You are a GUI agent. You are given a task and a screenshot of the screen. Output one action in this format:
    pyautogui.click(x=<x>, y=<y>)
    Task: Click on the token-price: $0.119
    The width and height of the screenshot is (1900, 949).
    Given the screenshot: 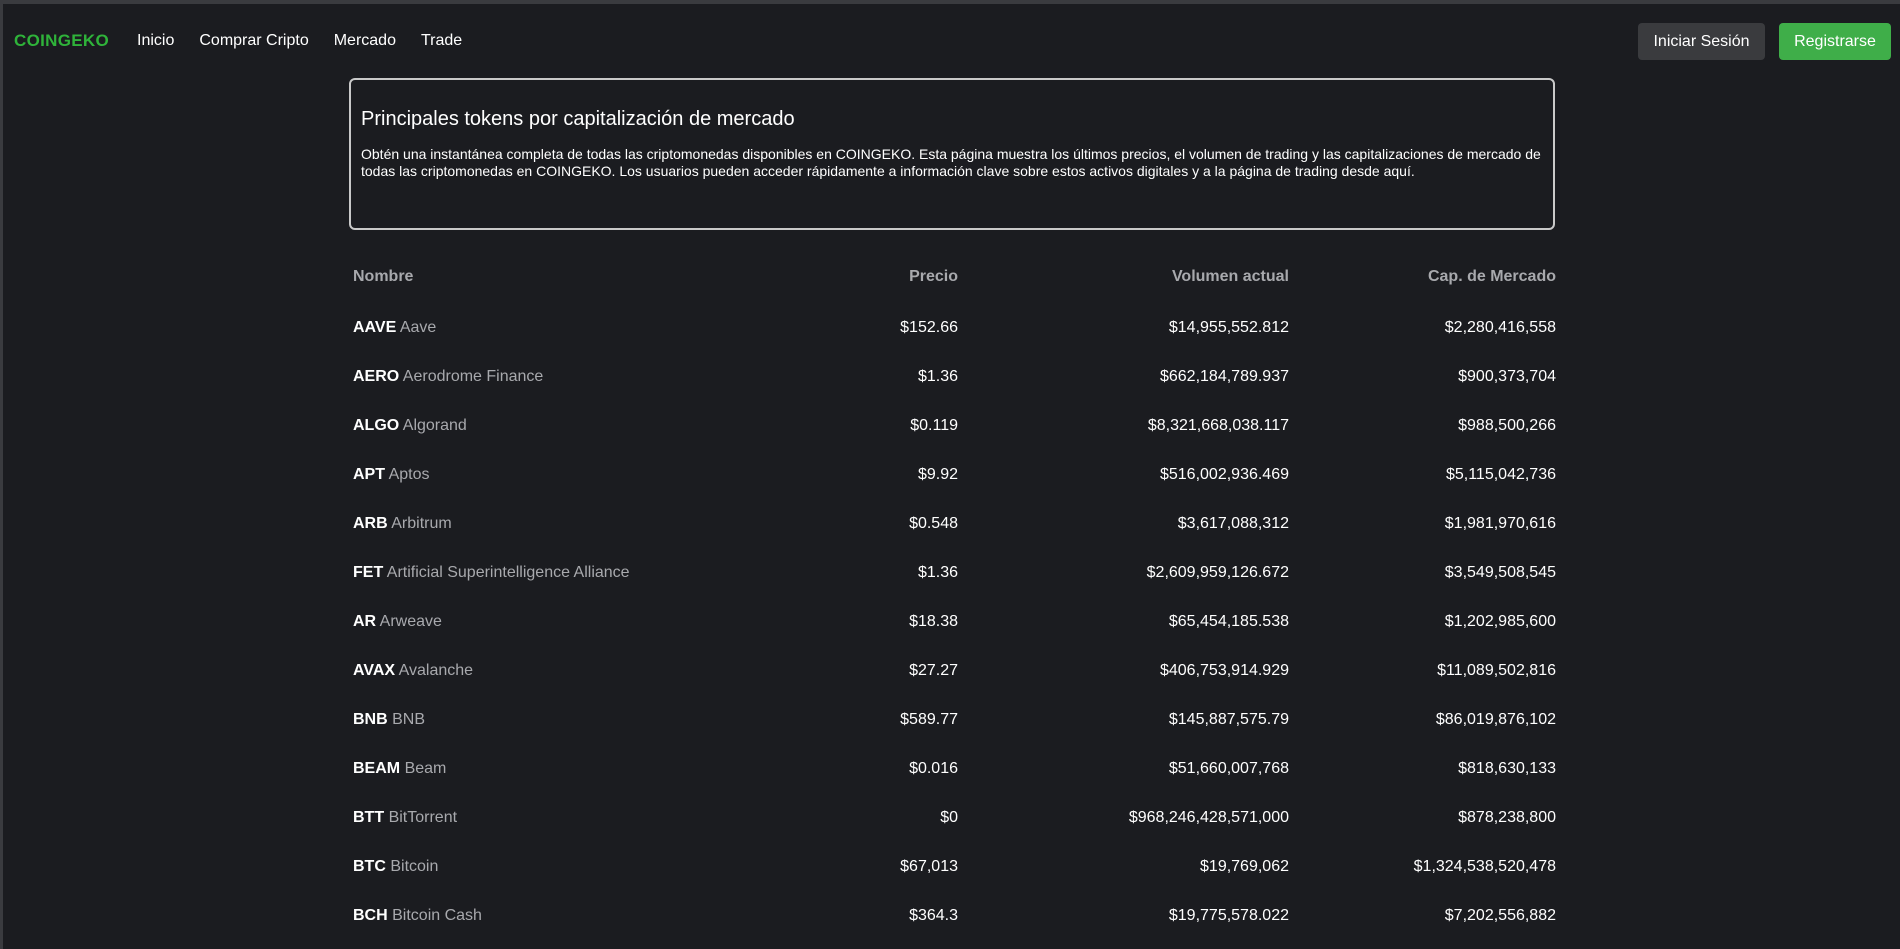 What is the action you would take?
    pyautogui.click(x=934, y=425)
    